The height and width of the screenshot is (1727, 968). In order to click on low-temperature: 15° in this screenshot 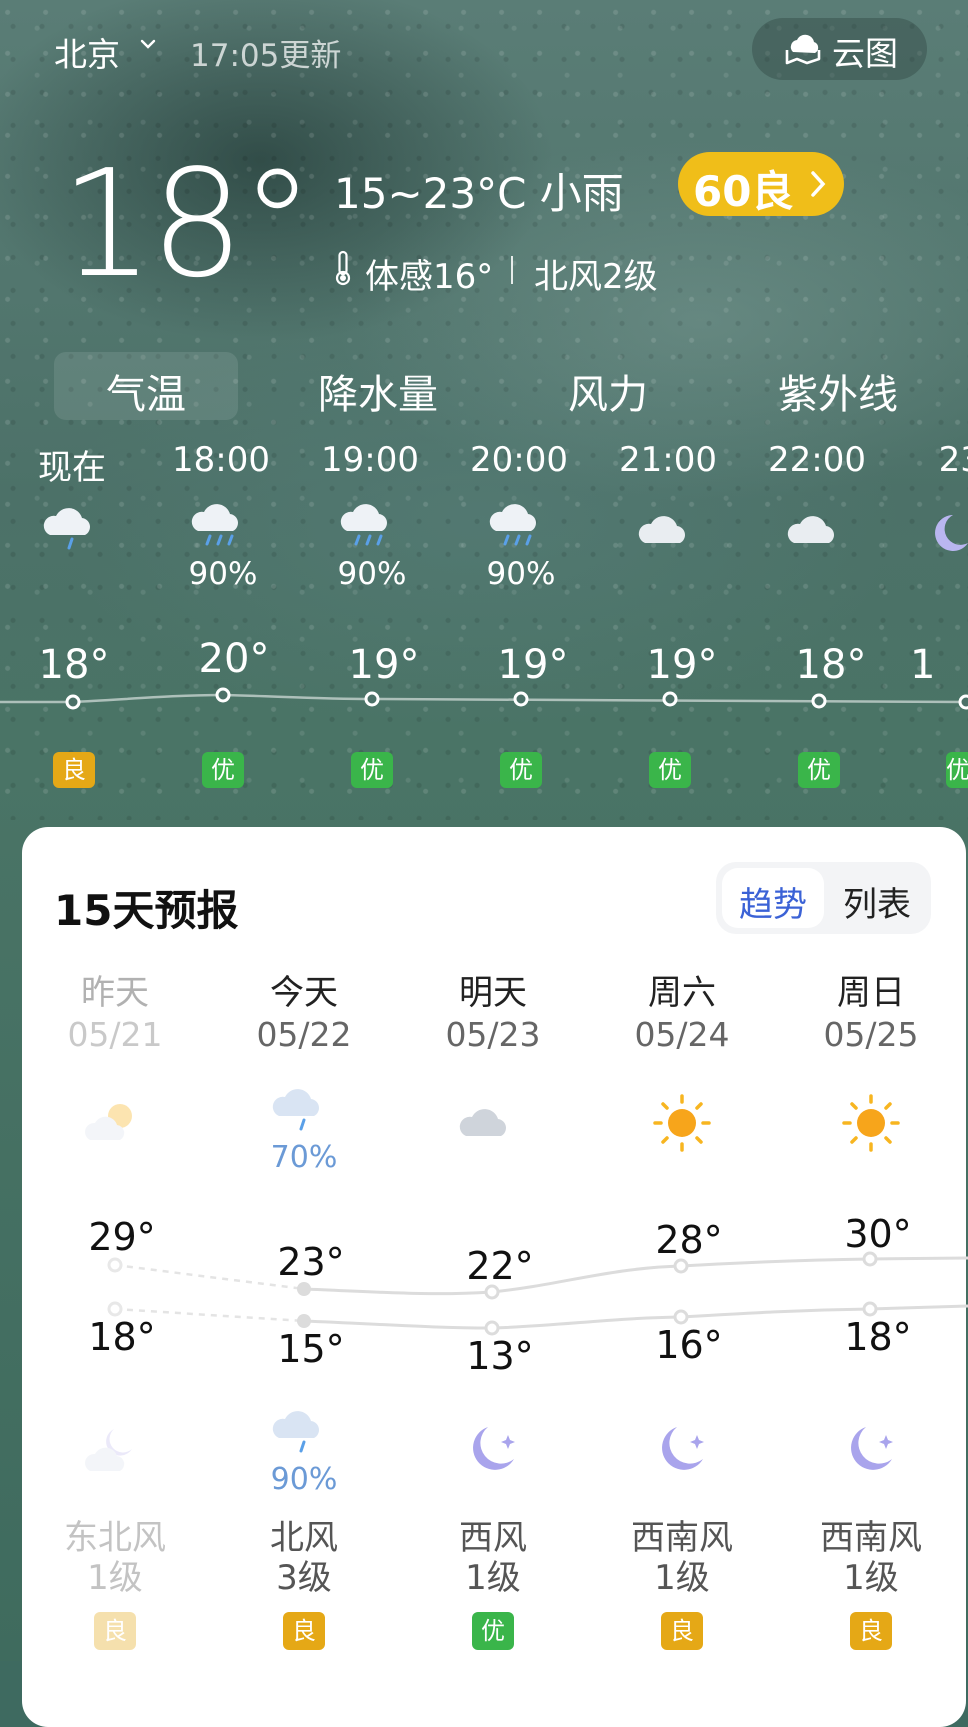, I will do `click(311, 1349)`.